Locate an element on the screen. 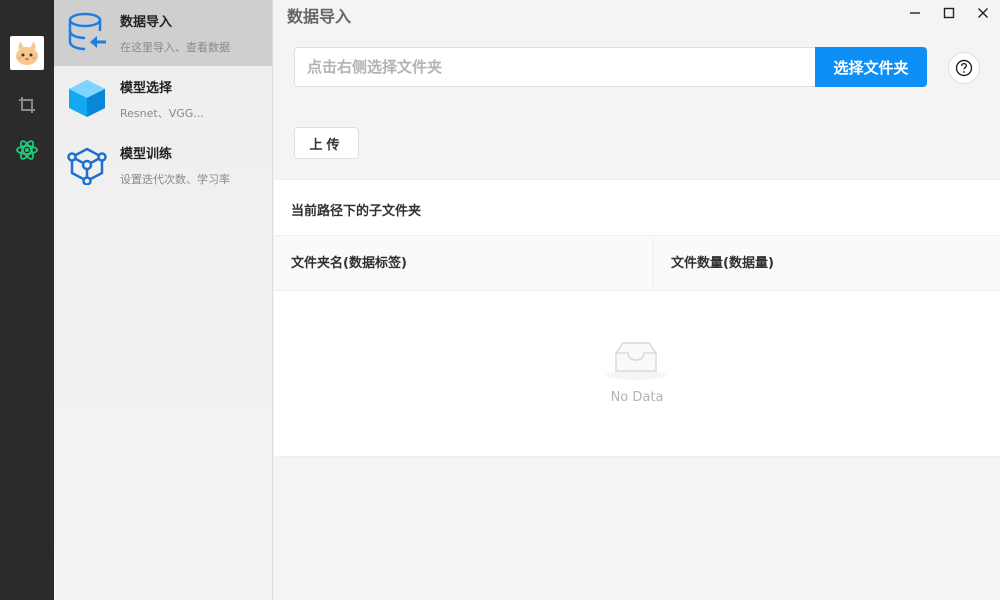 This screenshot has height=600, width=1000. crop-icon is located at coordinates (27, 105).